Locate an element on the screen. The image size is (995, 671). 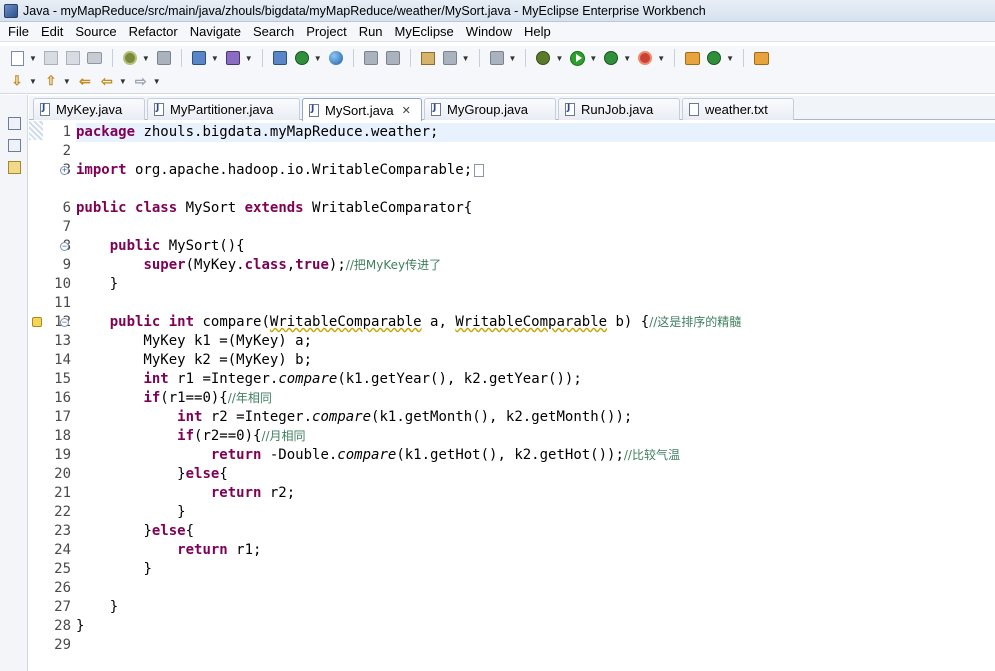
hierarchy-icon is located at coordinates (14, 167).